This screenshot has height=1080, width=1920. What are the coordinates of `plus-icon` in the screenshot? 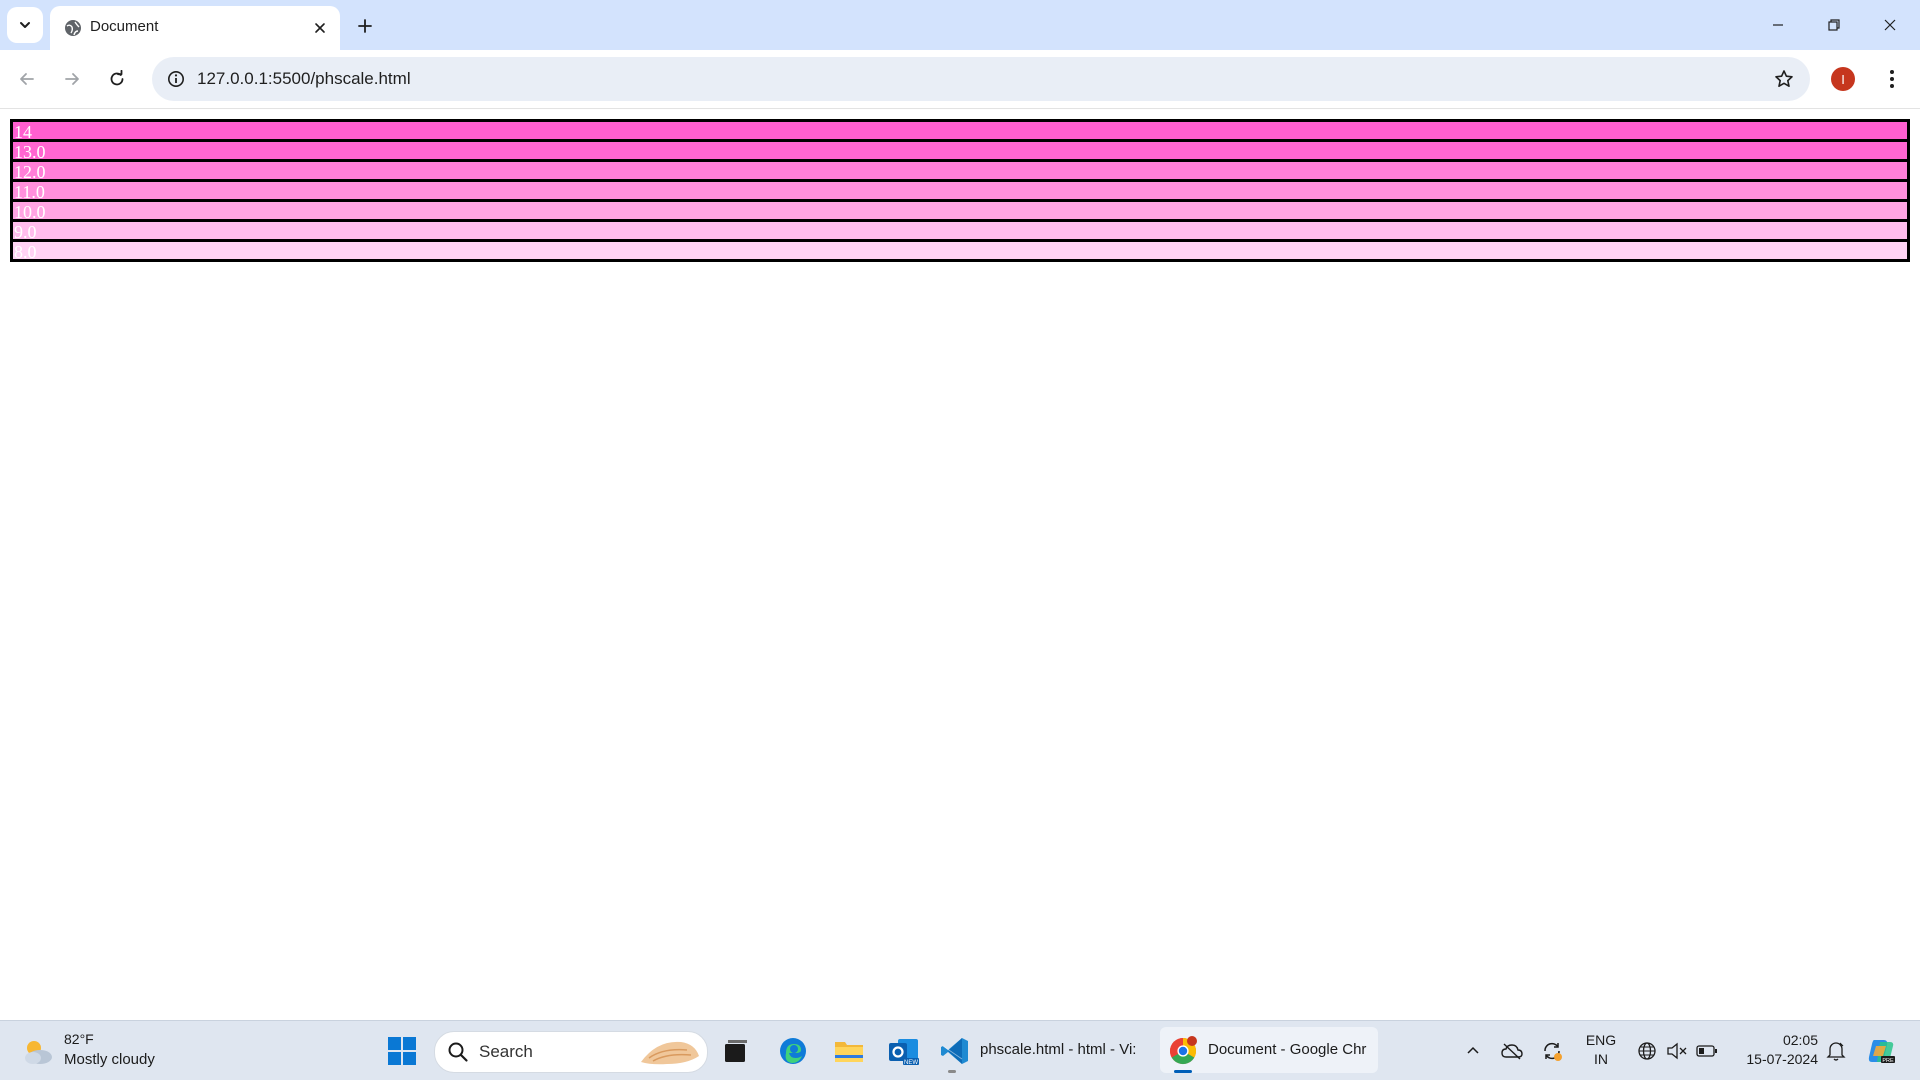 It's located at (365, 26).